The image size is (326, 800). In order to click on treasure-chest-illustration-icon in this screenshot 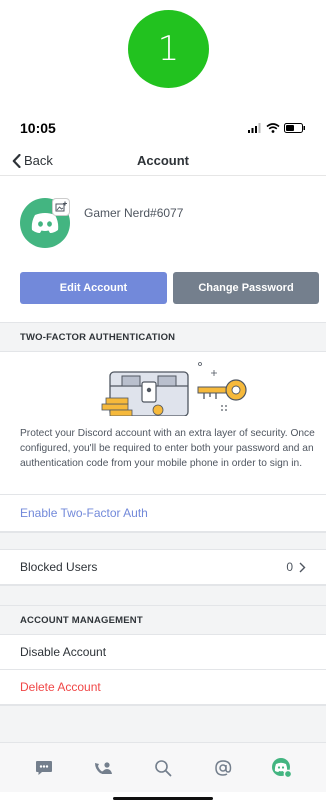, I will do `click(174, 389)`.